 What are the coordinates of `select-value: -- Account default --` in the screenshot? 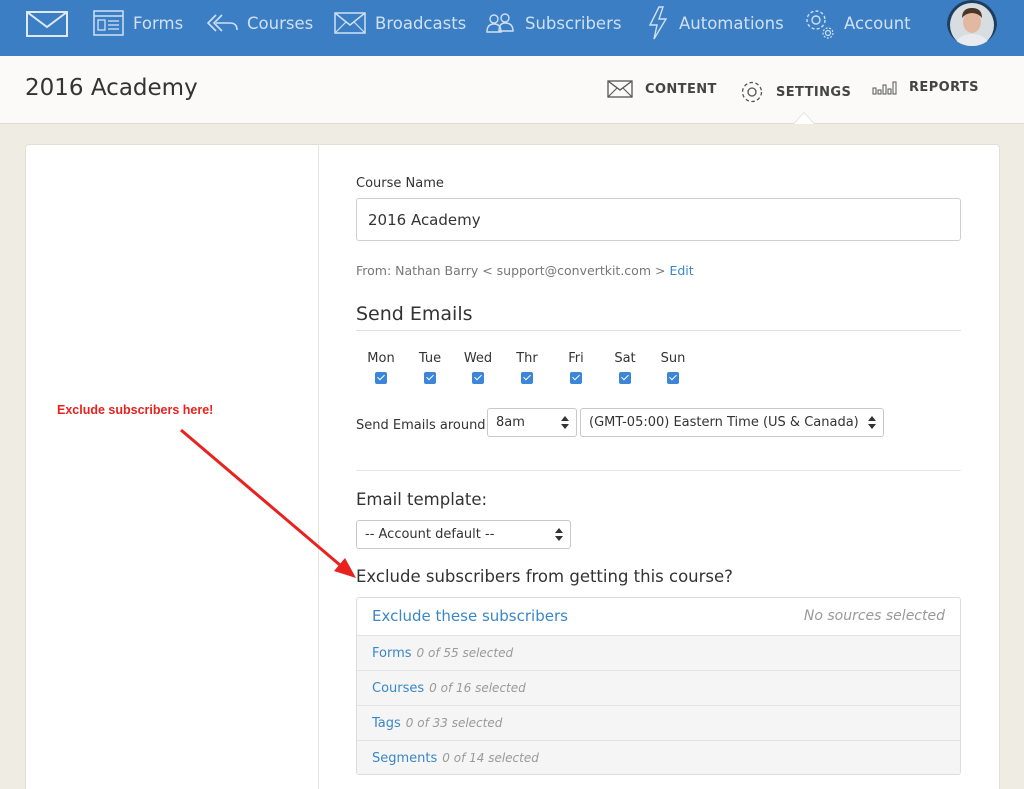 It's located at (430, 534).